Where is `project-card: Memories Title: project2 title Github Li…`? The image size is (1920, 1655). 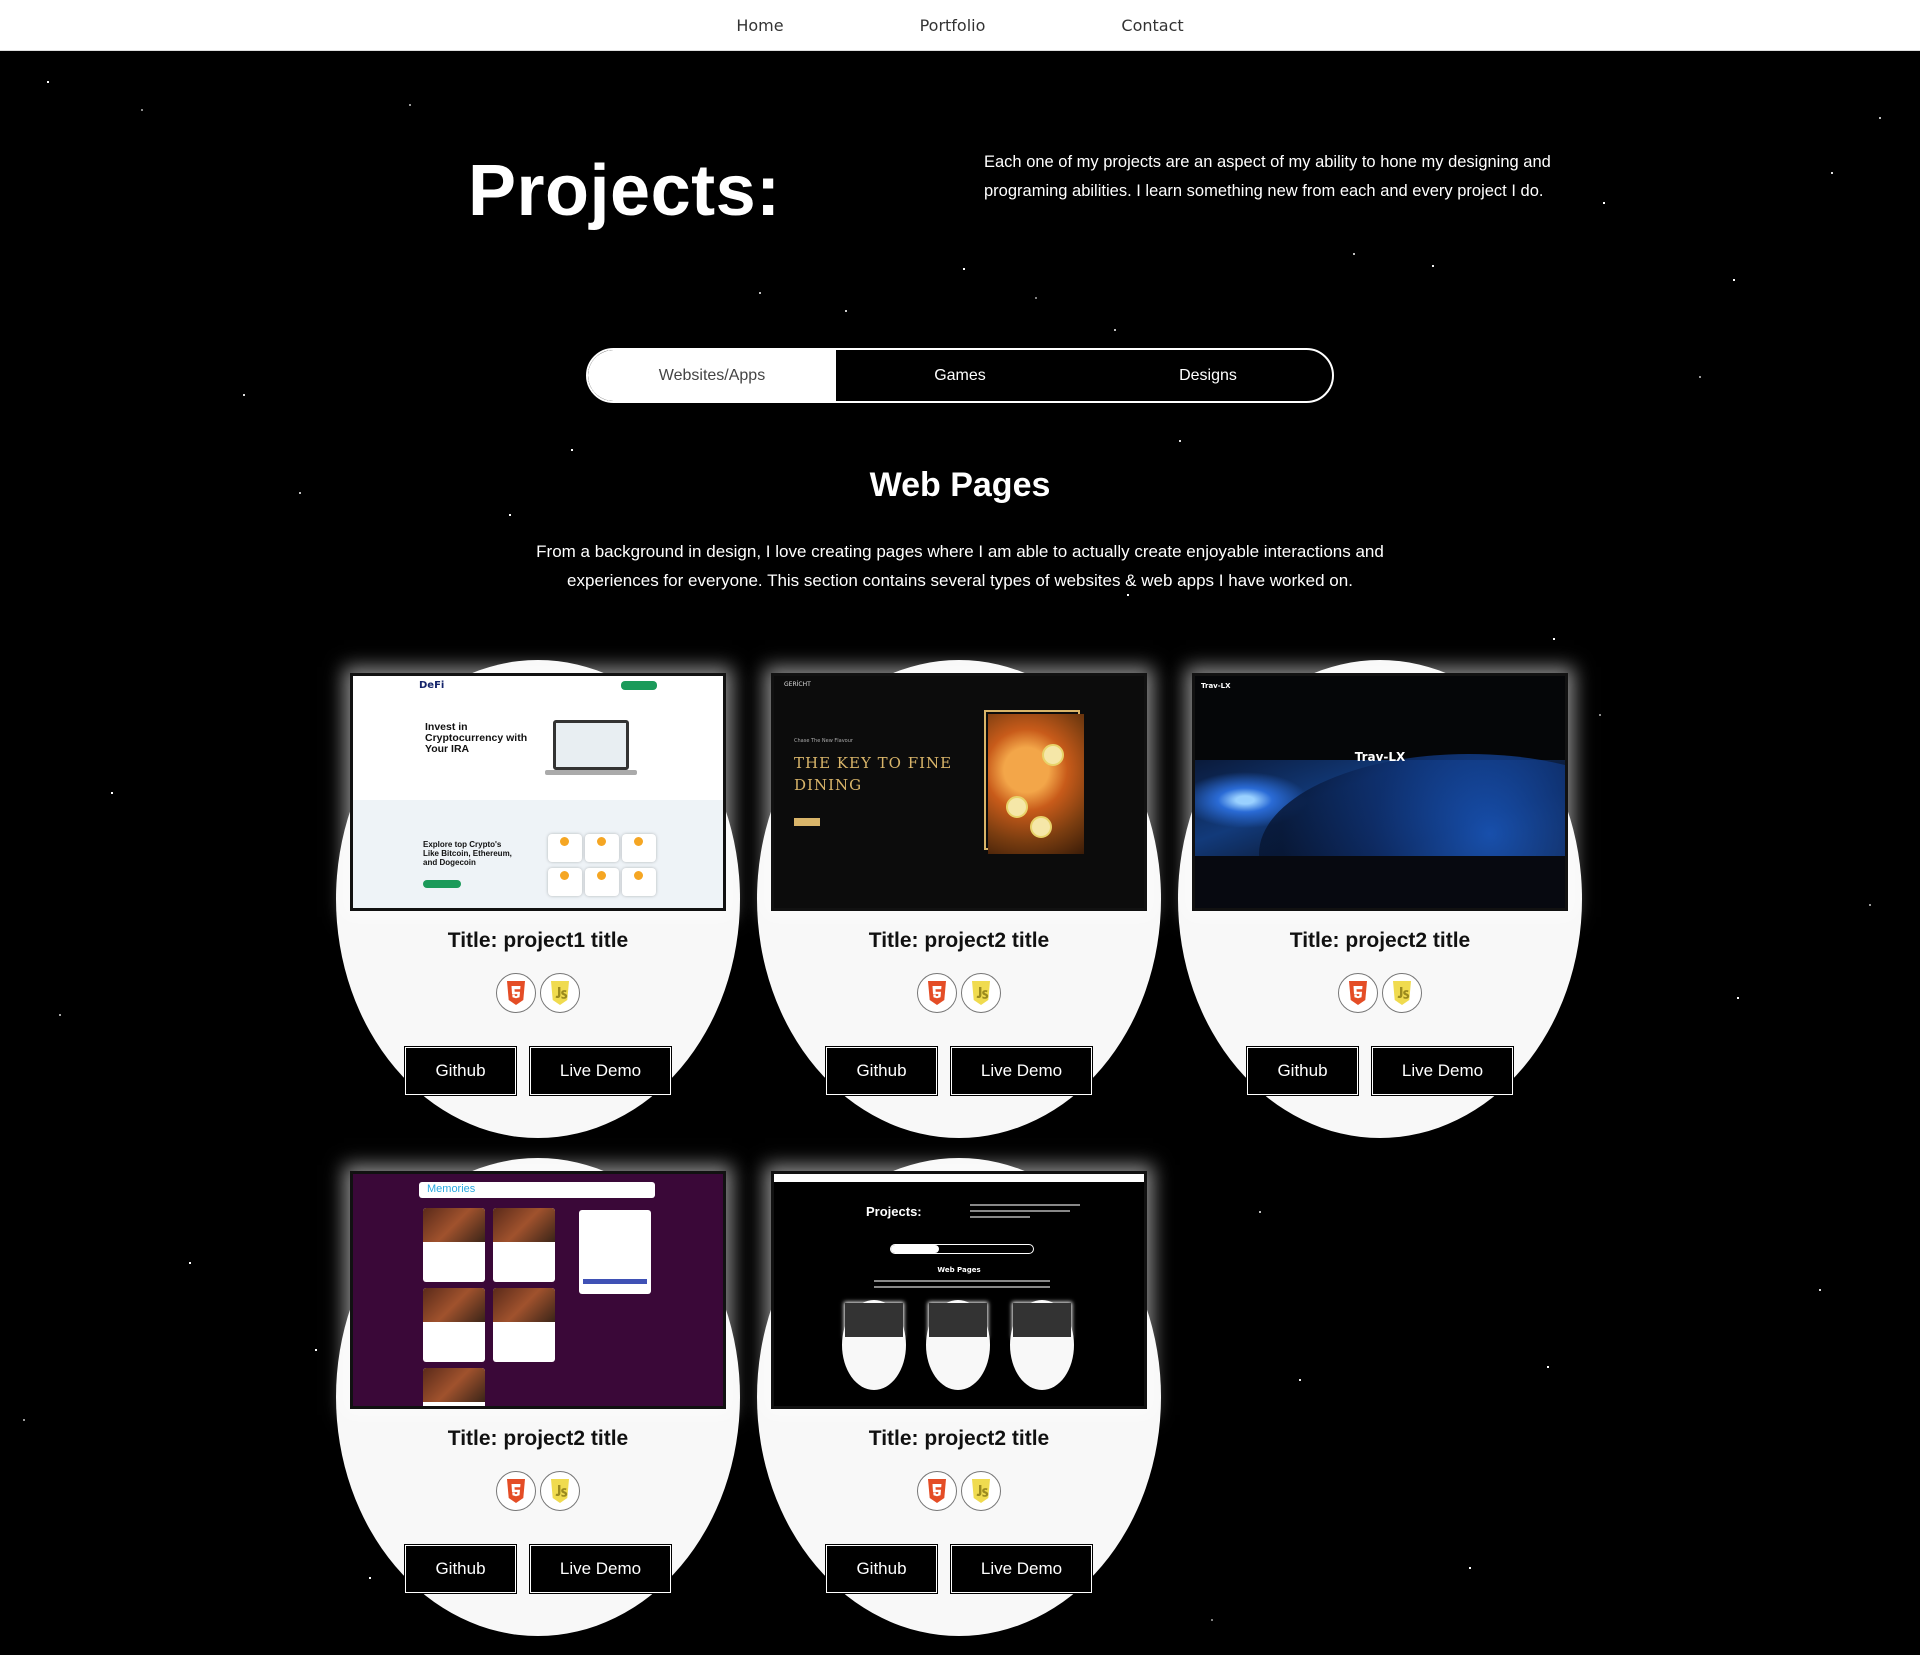
project-card: Memories Title: project2 title Github Li… is located at coordinates (538, 1397).